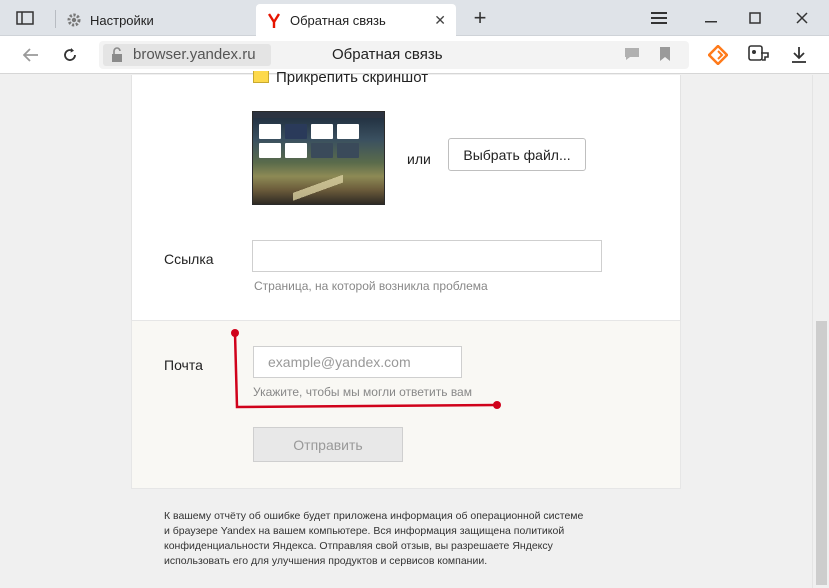 Image resolution: width=829 pixels, height=588 pixels. I want to click on email-placeholder: example@yandex.com, so click(339, 362).